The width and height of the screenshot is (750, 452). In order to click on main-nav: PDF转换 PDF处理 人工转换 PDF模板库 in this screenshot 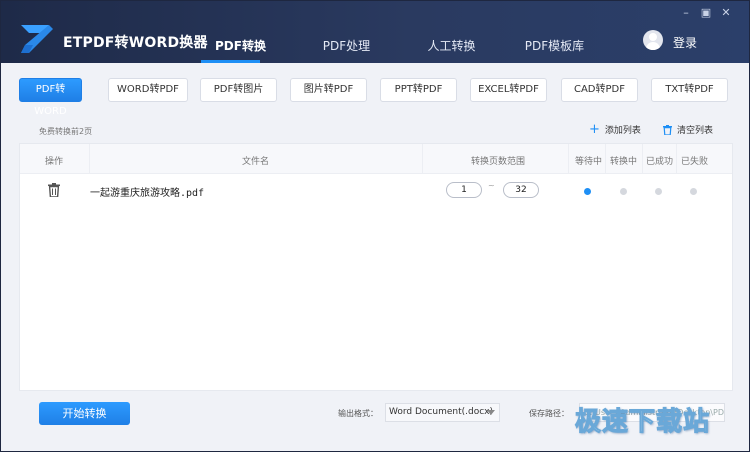, I will do `click(397, 50)`.